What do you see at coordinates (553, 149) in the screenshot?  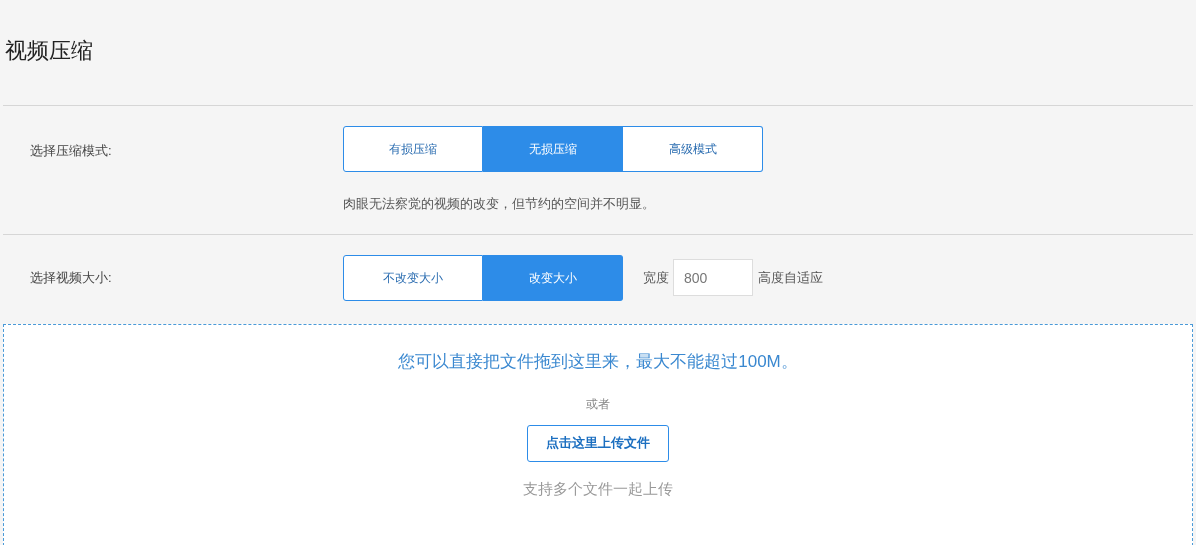 I see `mode-tab: 无损压缩` at bounding box center [553, 149].